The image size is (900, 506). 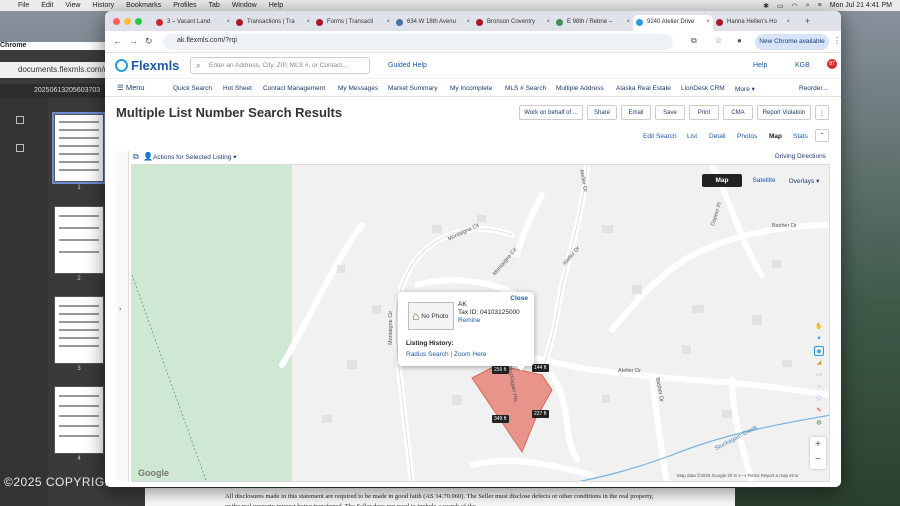 What do you see at coordinates (117, 41) in the screenshot?
I see `back-icon: ←` at bounding box center [117, 41].